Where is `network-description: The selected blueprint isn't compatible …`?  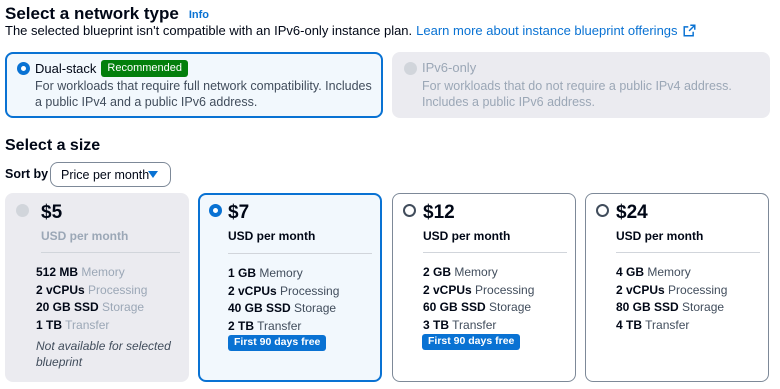 network-description: The selected blueprint isn't compatible … is located at coordinates (350, 30).